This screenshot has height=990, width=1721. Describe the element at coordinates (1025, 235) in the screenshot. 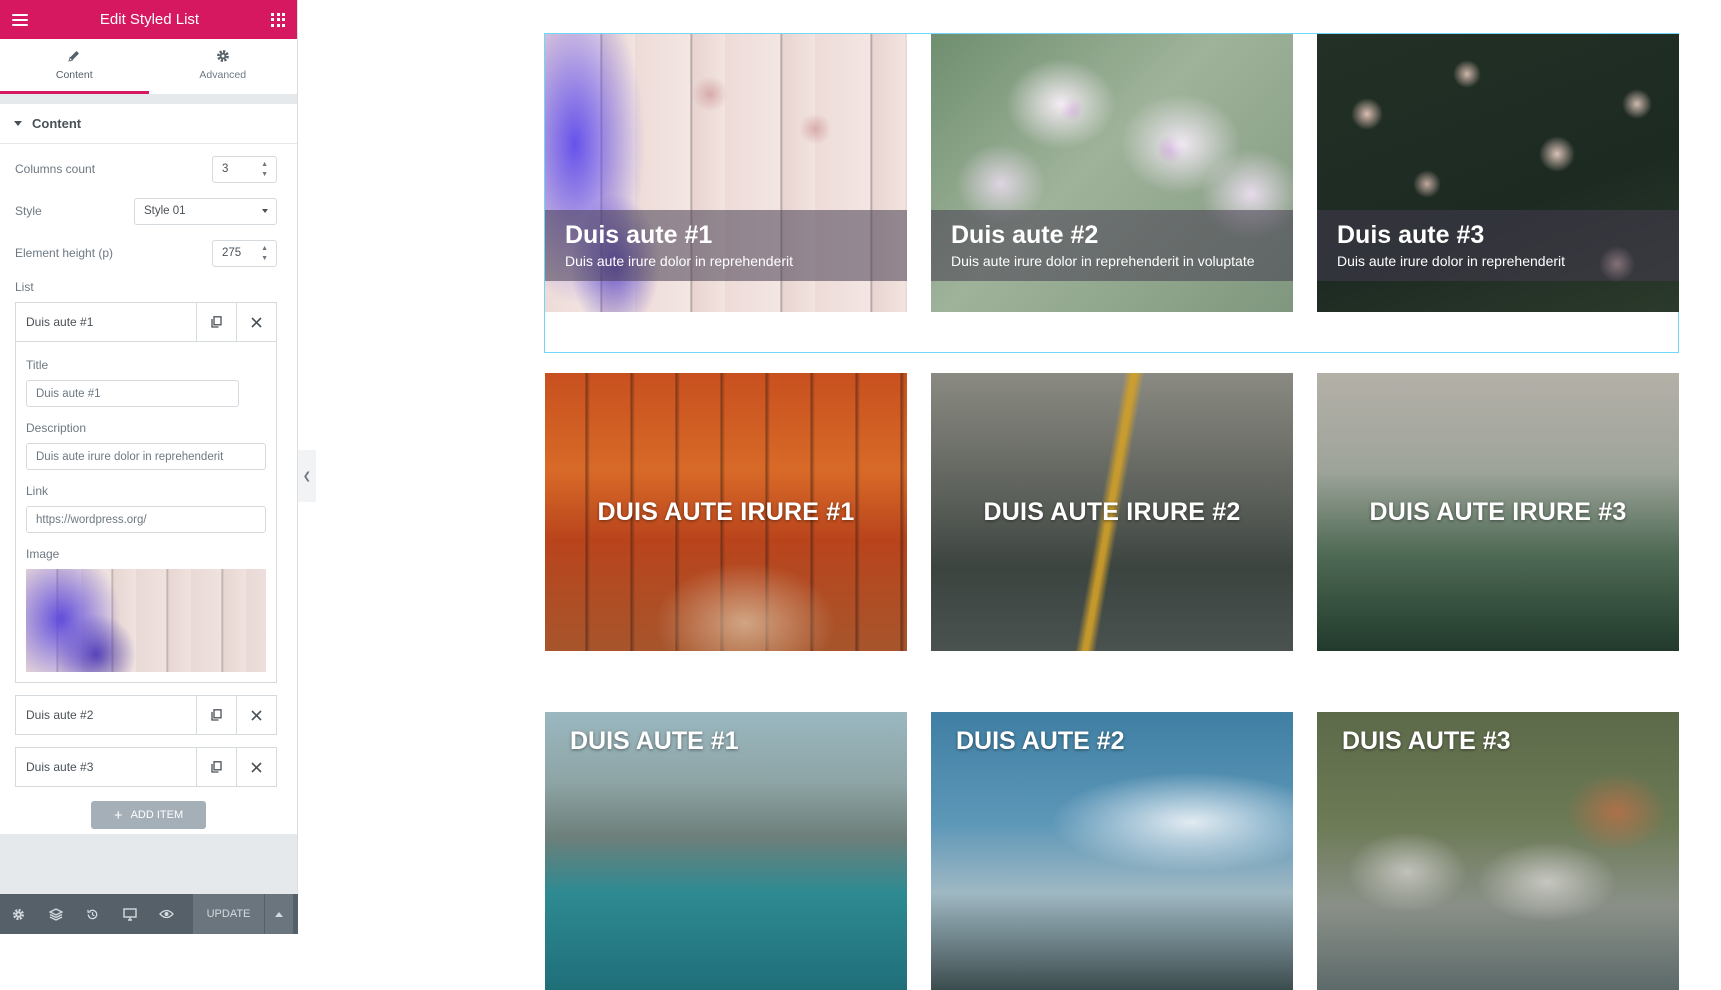

I see `card-title: Duis aute #2` at that location.